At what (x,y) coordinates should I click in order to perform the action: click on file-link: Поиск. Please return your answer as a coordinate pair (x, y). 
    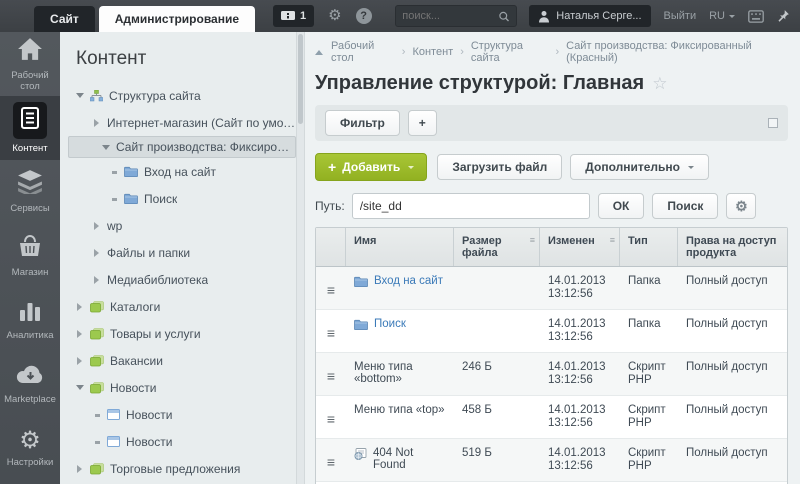
    Looking at the image, I should click on (390, 324).